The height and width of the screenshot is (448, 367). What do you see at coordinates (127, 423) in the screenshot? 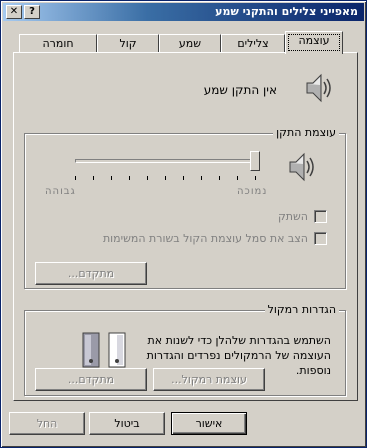
I see `cancel-button: ביטול` at bounding box center [127, 423].